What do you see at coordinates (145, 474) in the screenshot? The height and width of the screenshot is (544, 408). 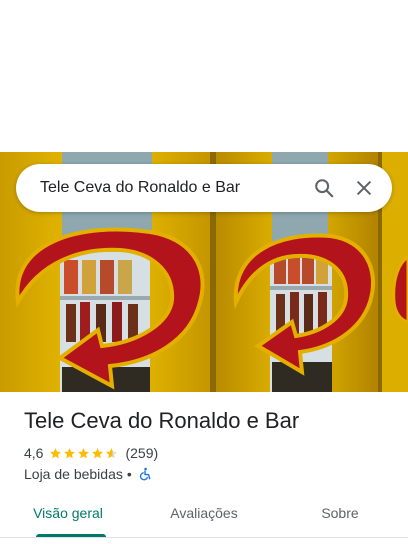 I see `wheelchair-icon` at bounding box center [145, 474].